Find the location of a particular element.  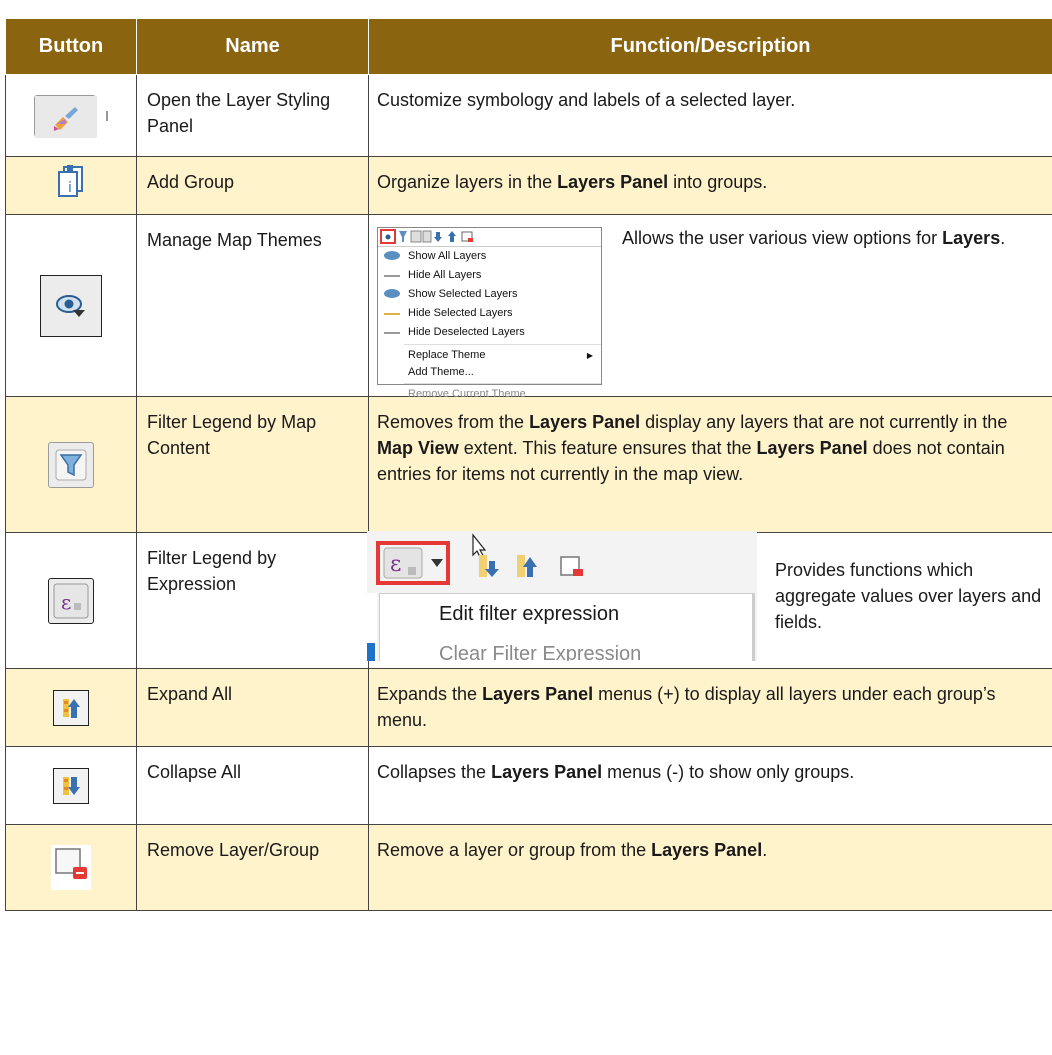

desc-text: into groups. is located at coordinates (718, 182).